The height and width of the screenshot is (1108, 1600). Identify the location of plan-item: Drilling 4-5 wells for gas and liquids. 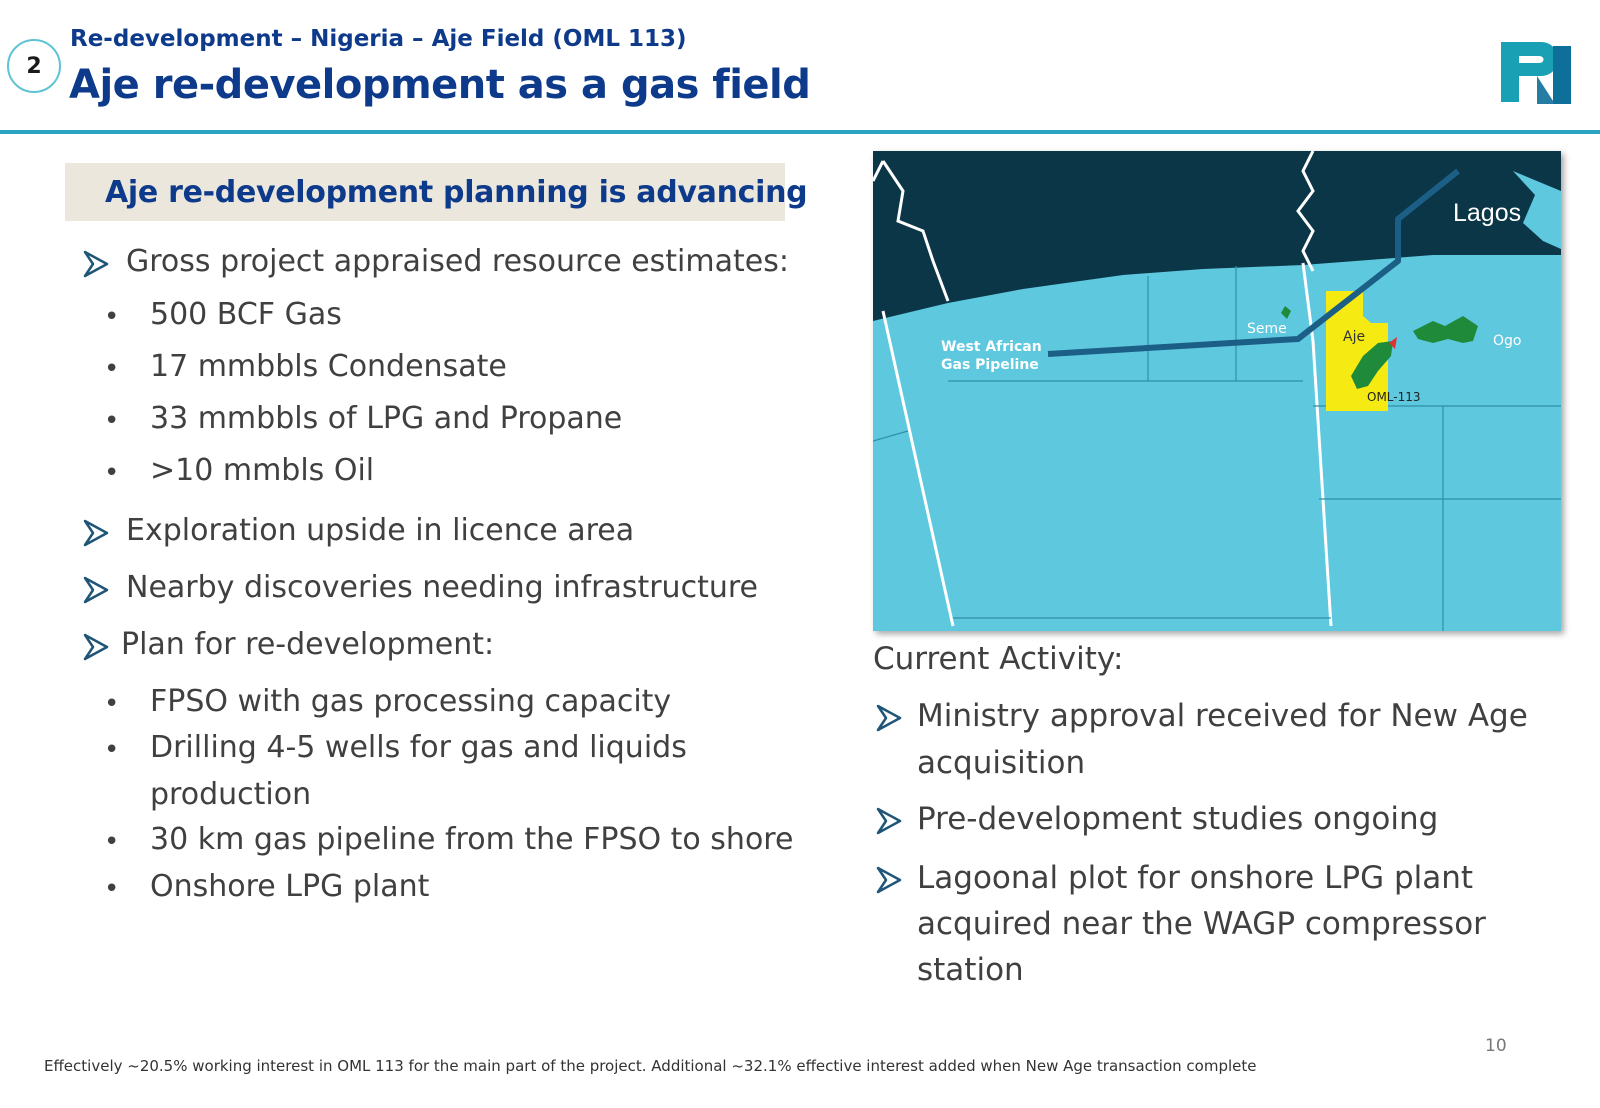
(418, 747).